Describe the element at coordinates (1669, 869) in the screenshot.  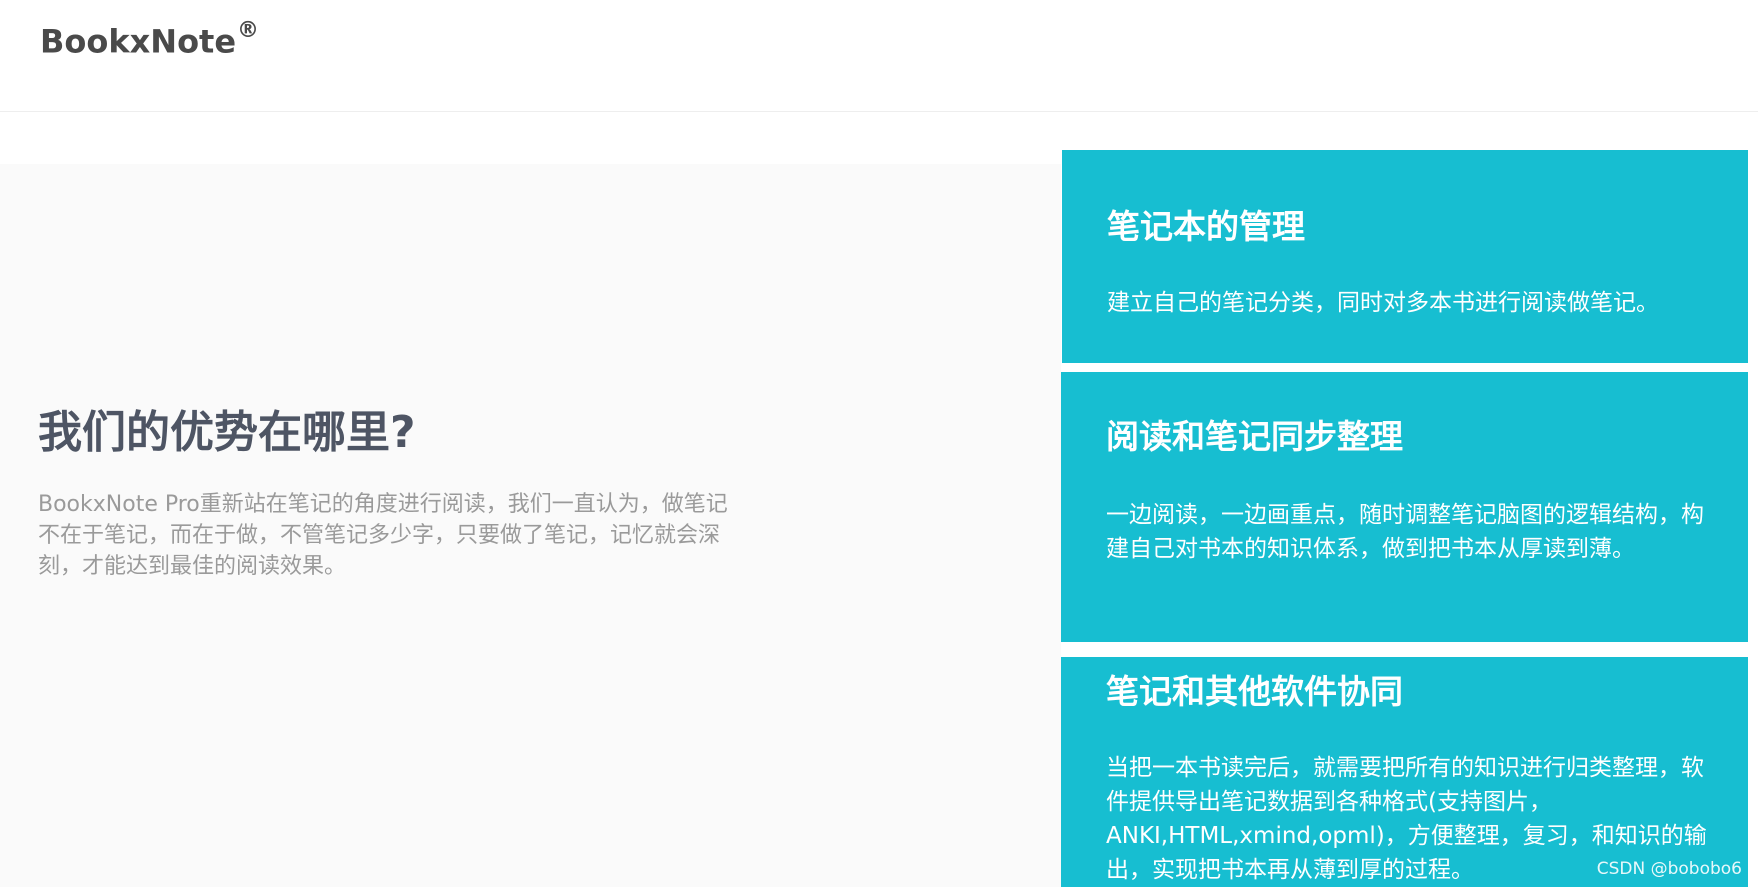
I see `csdn-watermark: CSDN @bobobo6` at that location.